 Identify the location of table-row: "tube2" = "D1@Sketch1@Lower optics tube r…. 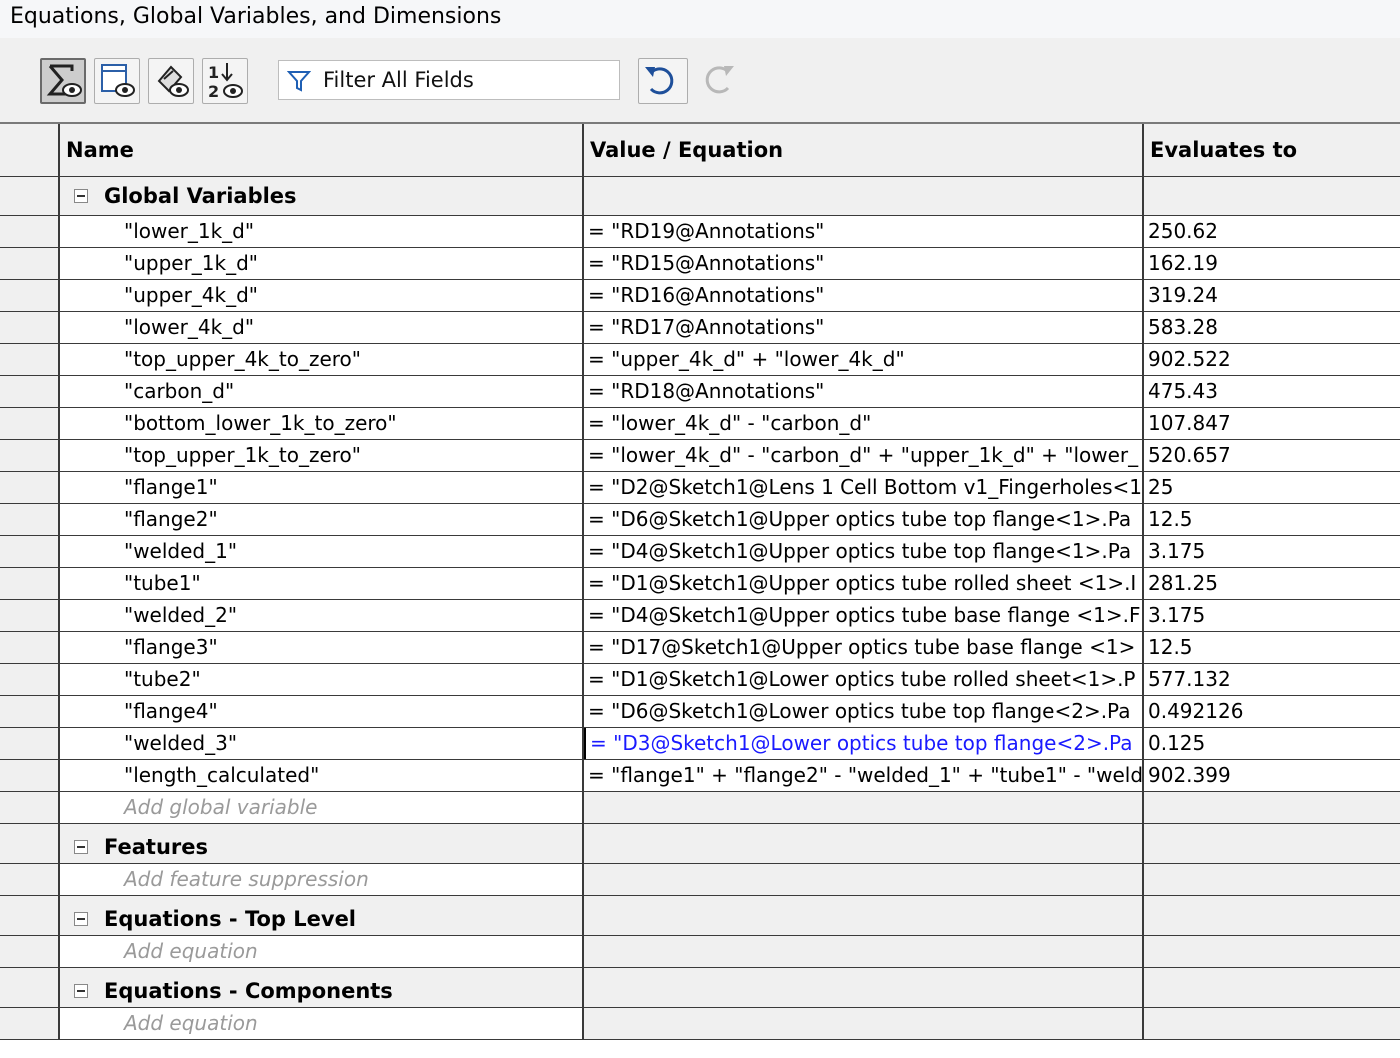
(700, 680).